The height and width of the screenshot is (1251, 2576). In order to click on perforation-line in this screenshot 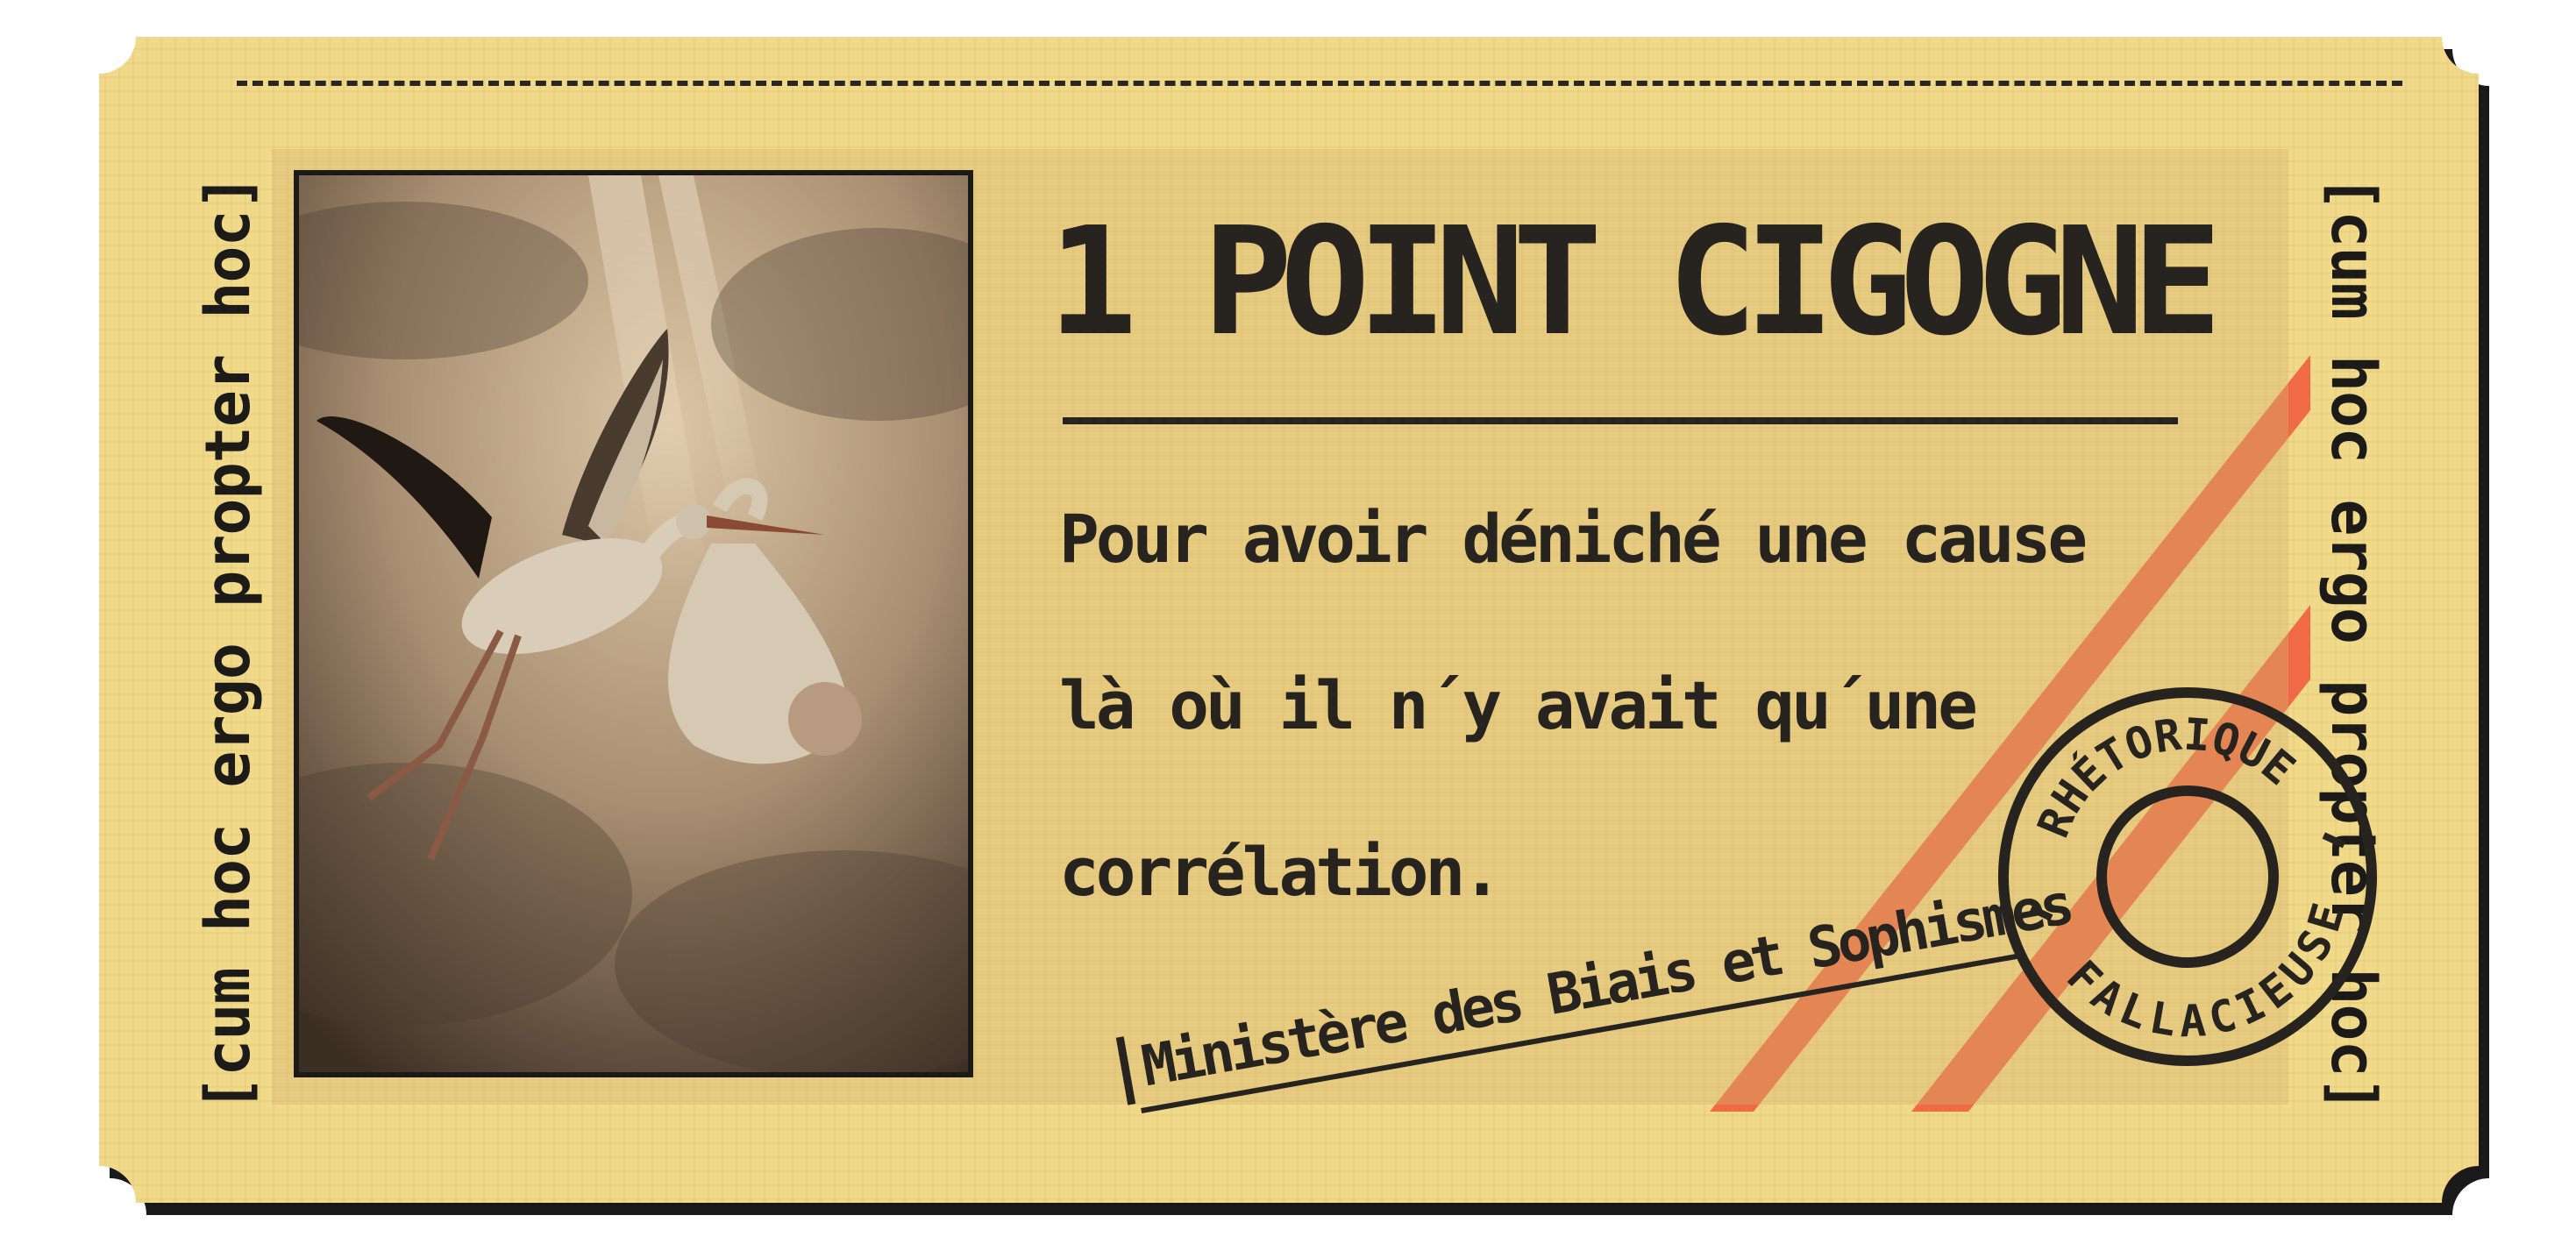, I will do `click(1319, 83)`.